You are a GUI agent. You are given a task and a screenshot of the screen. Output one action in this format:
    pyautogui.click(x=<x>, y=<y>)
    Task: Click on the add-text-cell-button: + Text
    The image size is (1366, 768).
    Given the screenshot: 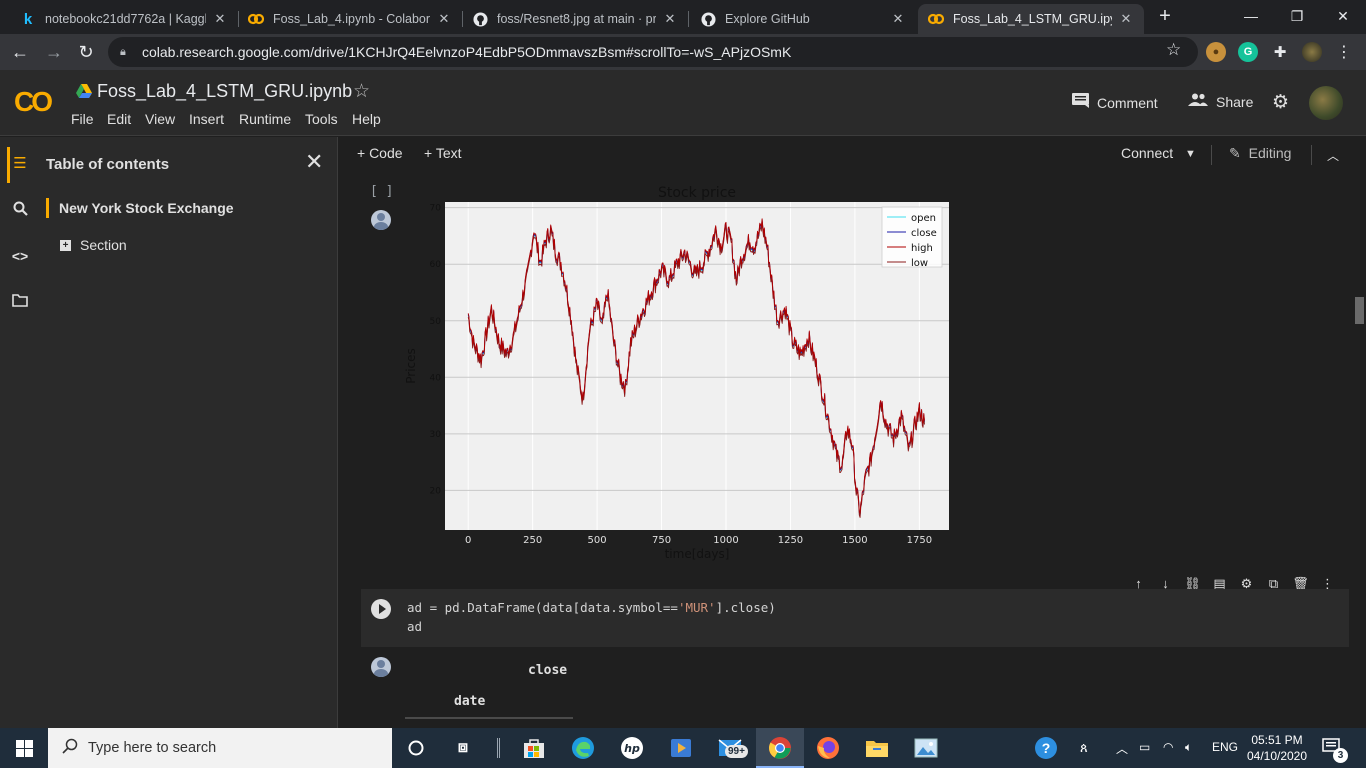 What is the action you would take?
    pyautogui.click(x=443, y=153)
    